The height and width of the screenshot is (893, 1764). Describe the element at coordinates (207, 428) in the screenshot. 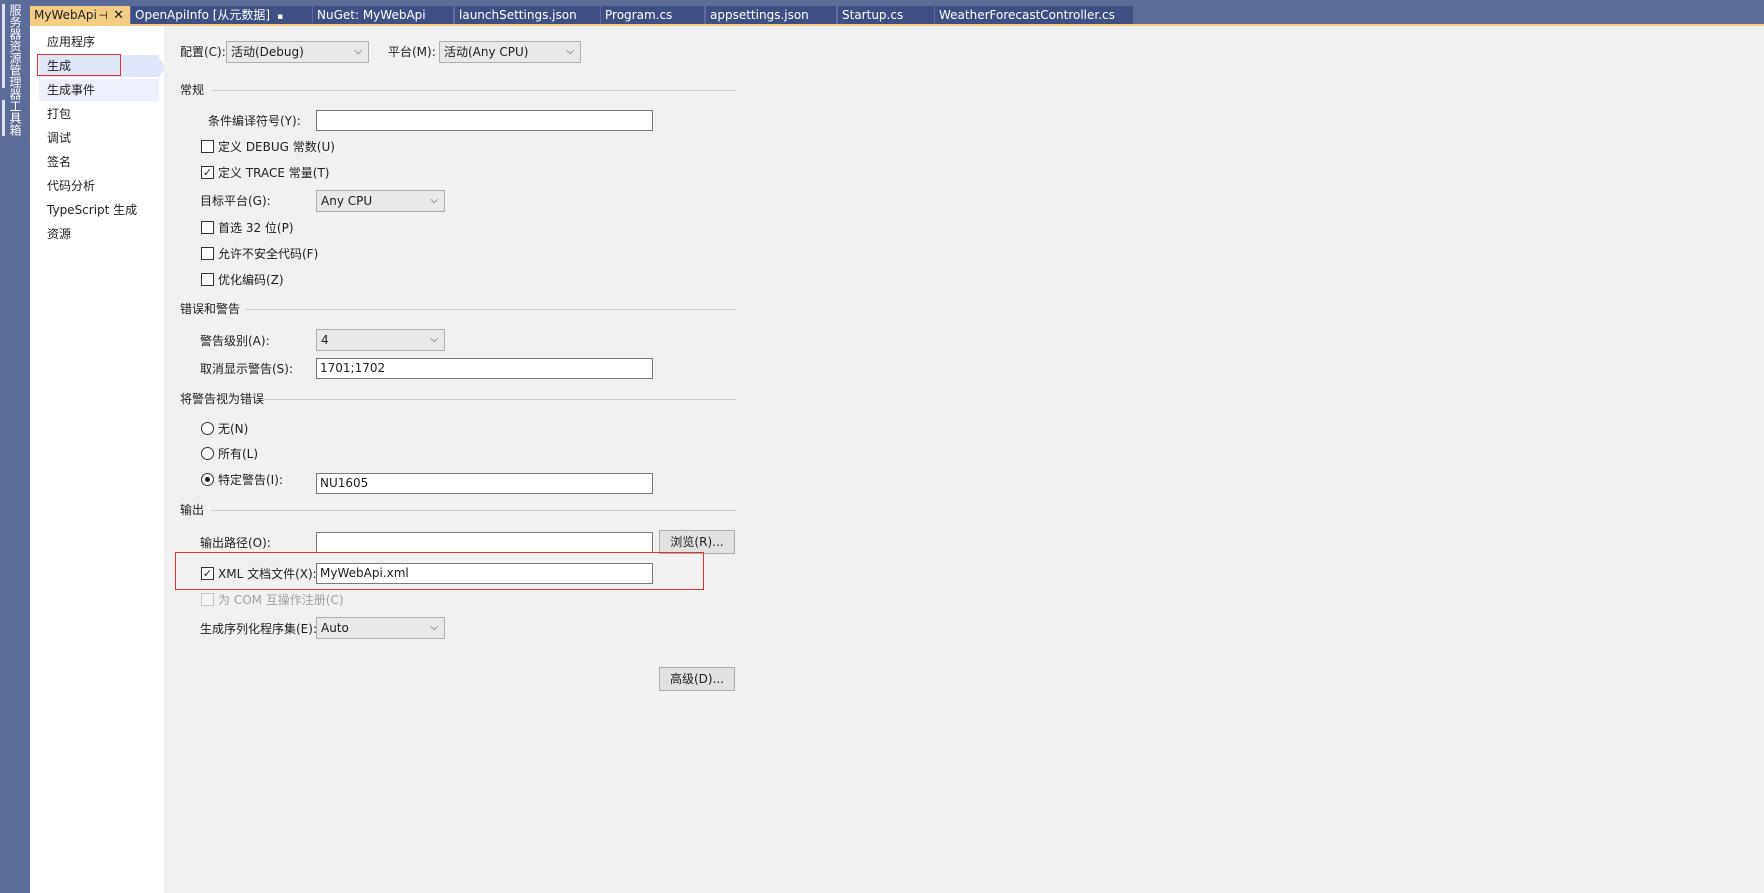

I see `treat-none-radio` at that location.